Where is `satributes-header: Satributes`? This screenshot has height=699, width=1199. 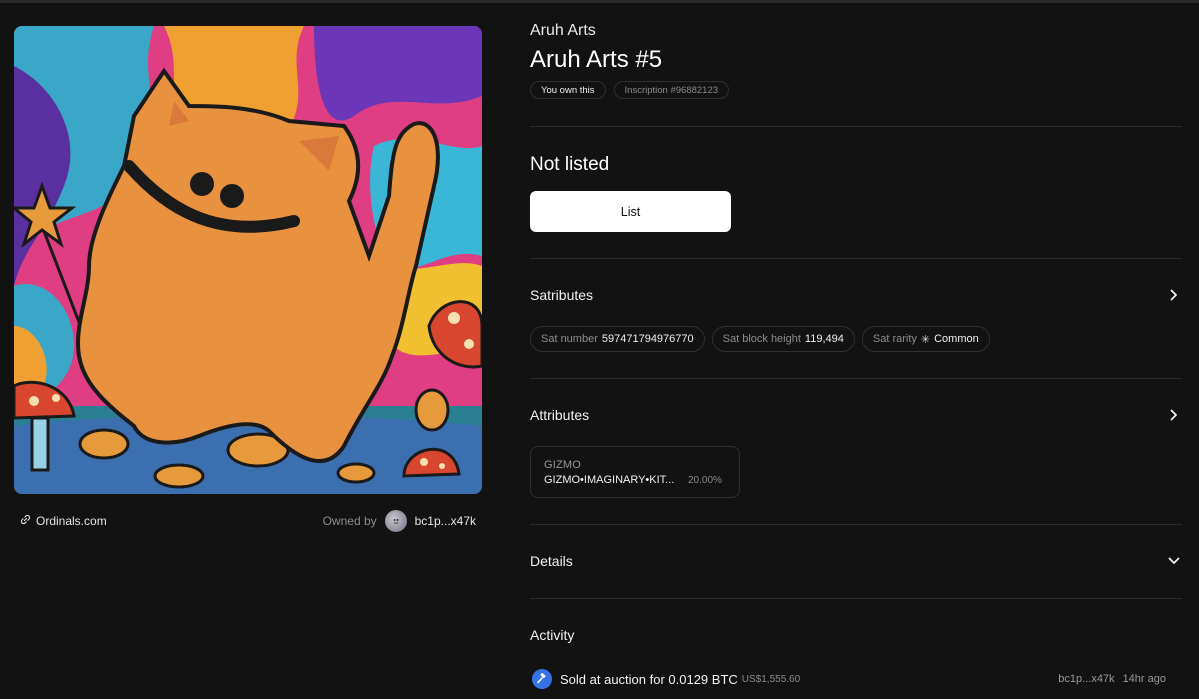
satributes-header: Satributes is located at coordinates (856, 295).